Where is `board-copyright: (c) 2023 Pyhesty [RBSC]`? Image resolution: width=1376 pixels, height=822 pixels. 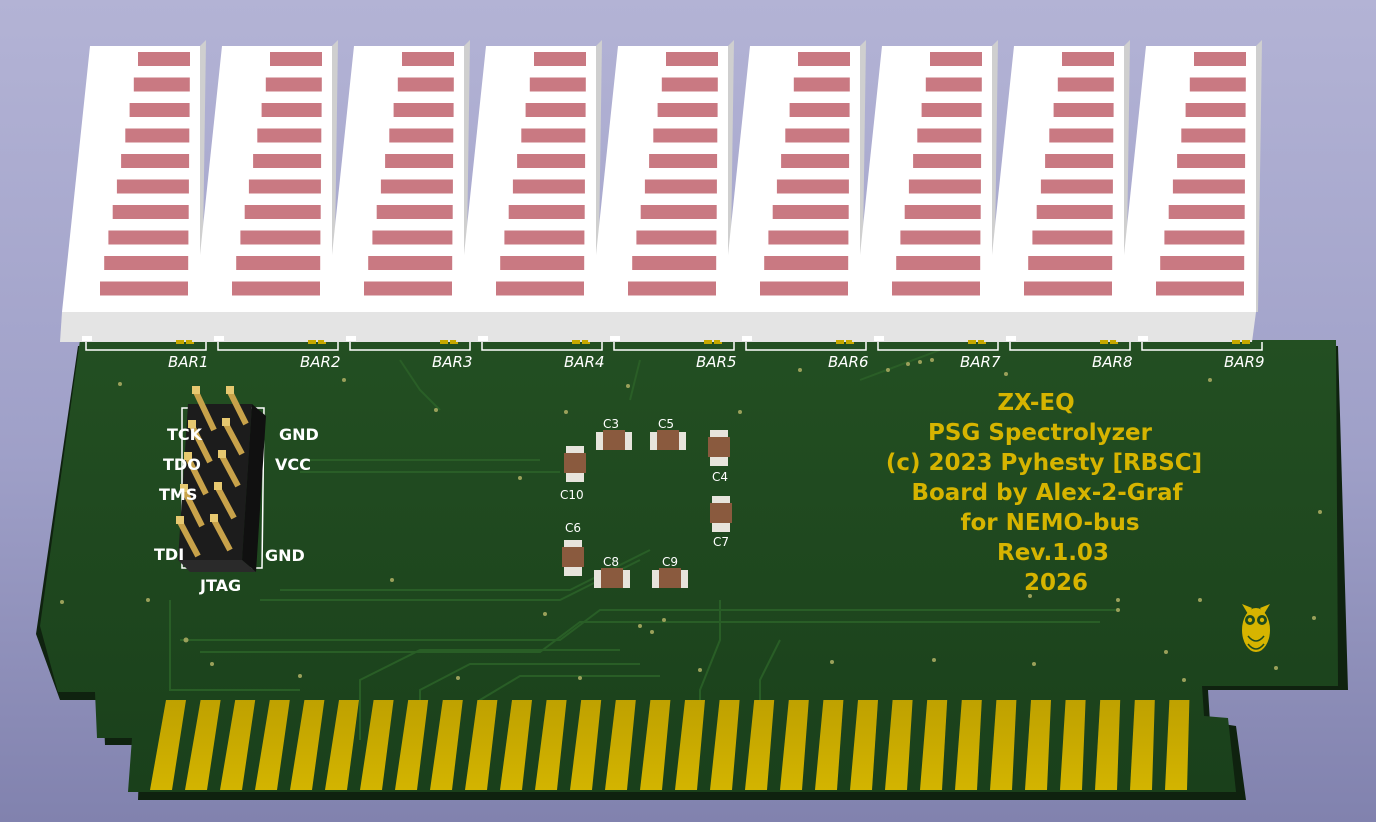 board-copyright: (c) 2023 Pyhesty [RBSC] is located at coordinates (1044, 463).